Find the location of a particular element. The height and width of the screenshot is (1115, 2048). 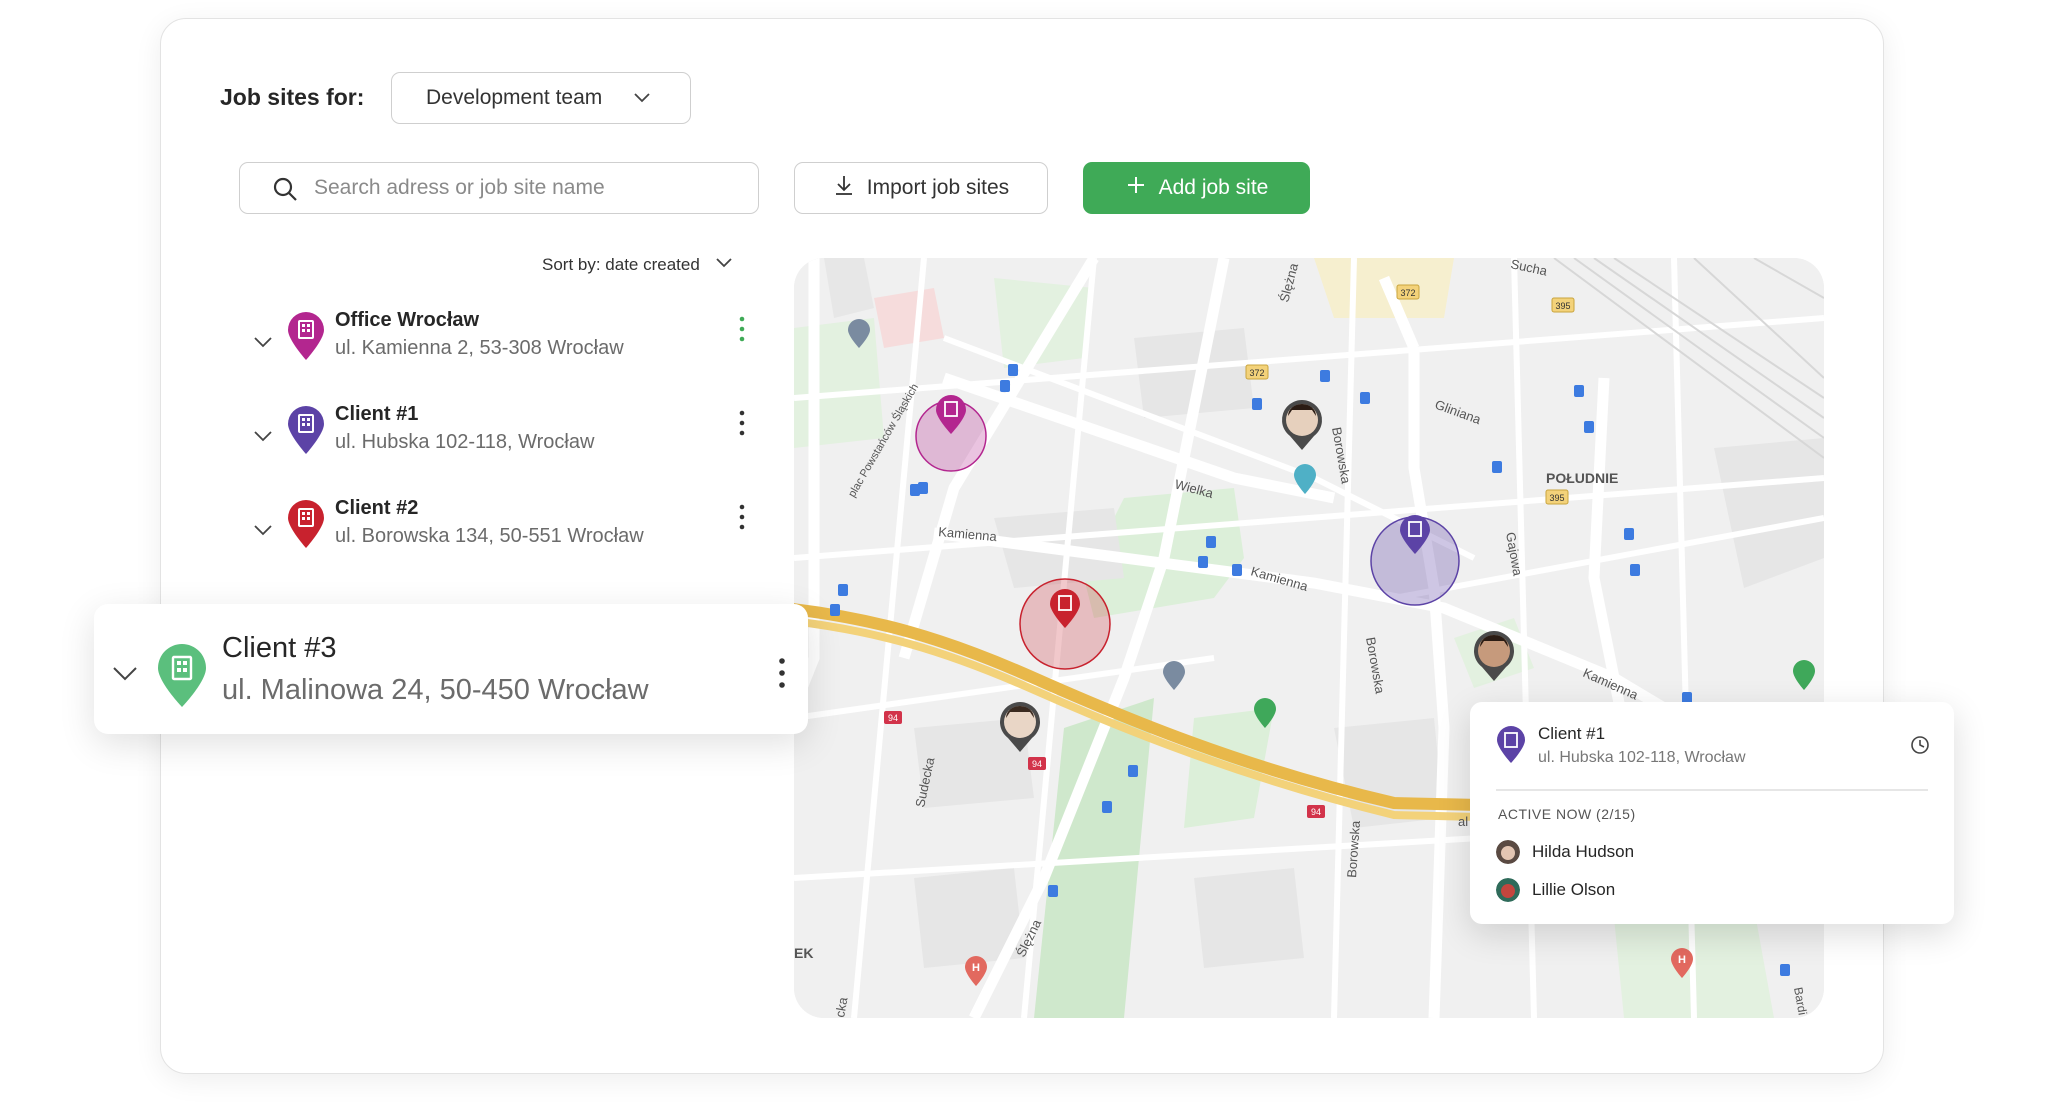

import-label: Import job sites is located at coordinates (938, 187).